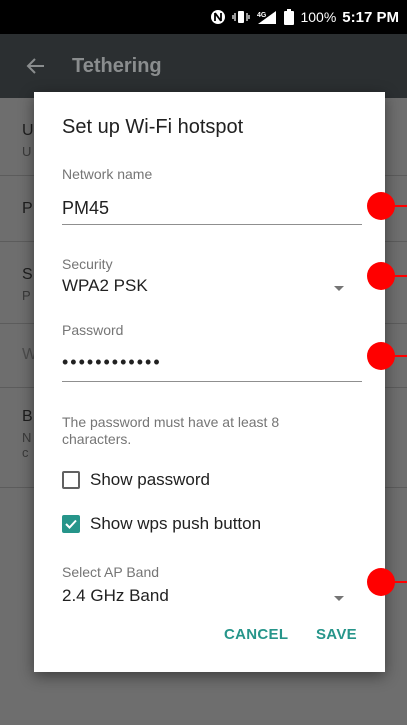 This screenshot has width=407, height=725. I want to click on cancel-button: CANCEL, so click(256, 634).